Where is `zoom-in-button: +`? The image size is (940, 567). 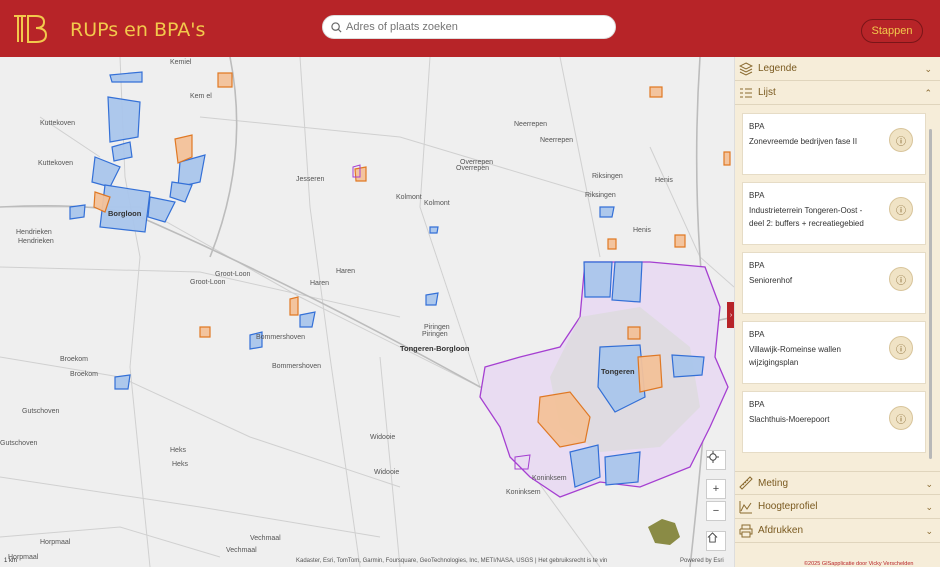 zoom-in-button: + is located at coordinates (716, 489).